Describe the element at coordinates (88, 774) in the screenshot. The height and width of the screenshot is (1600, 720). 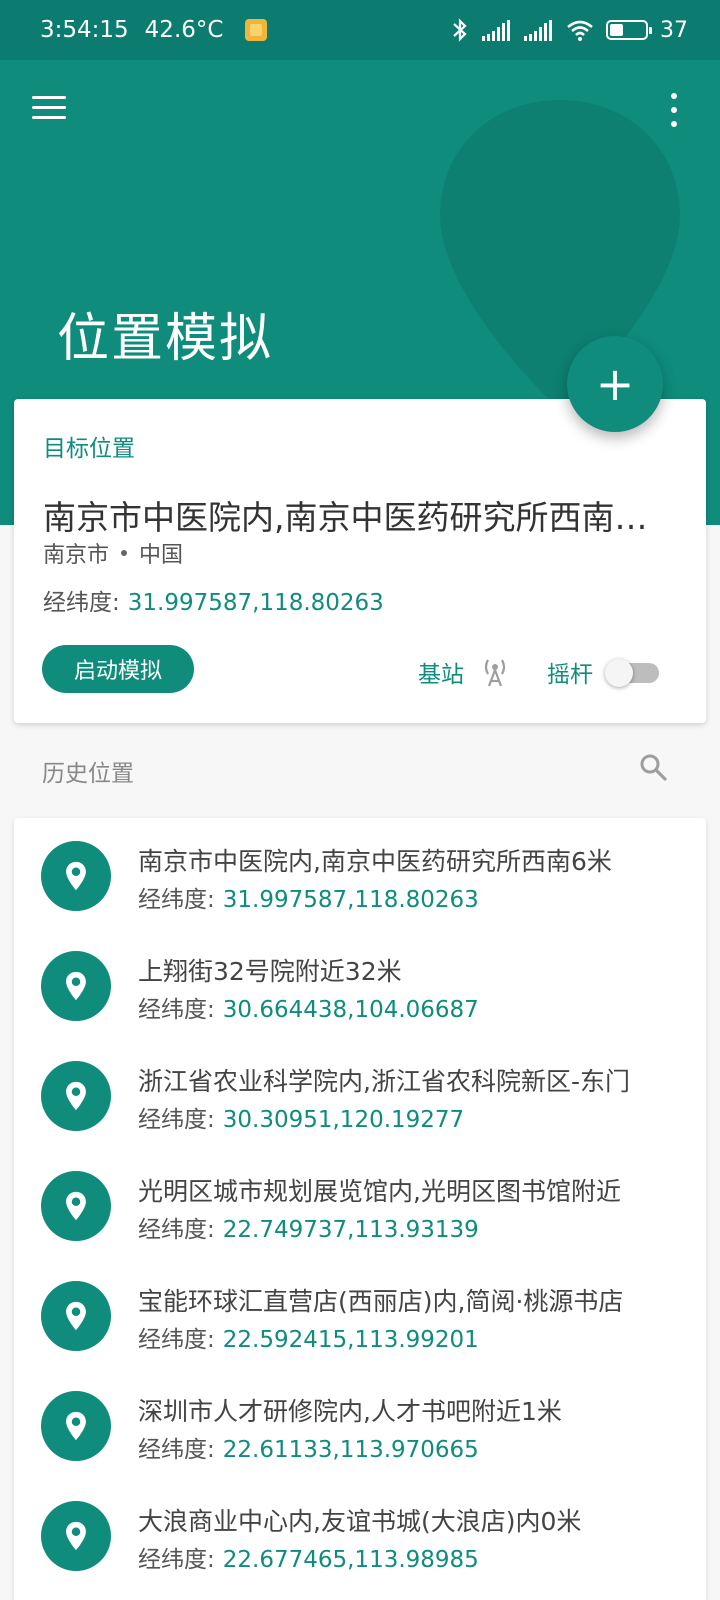
I see `history-title: 历史位置` at that location.